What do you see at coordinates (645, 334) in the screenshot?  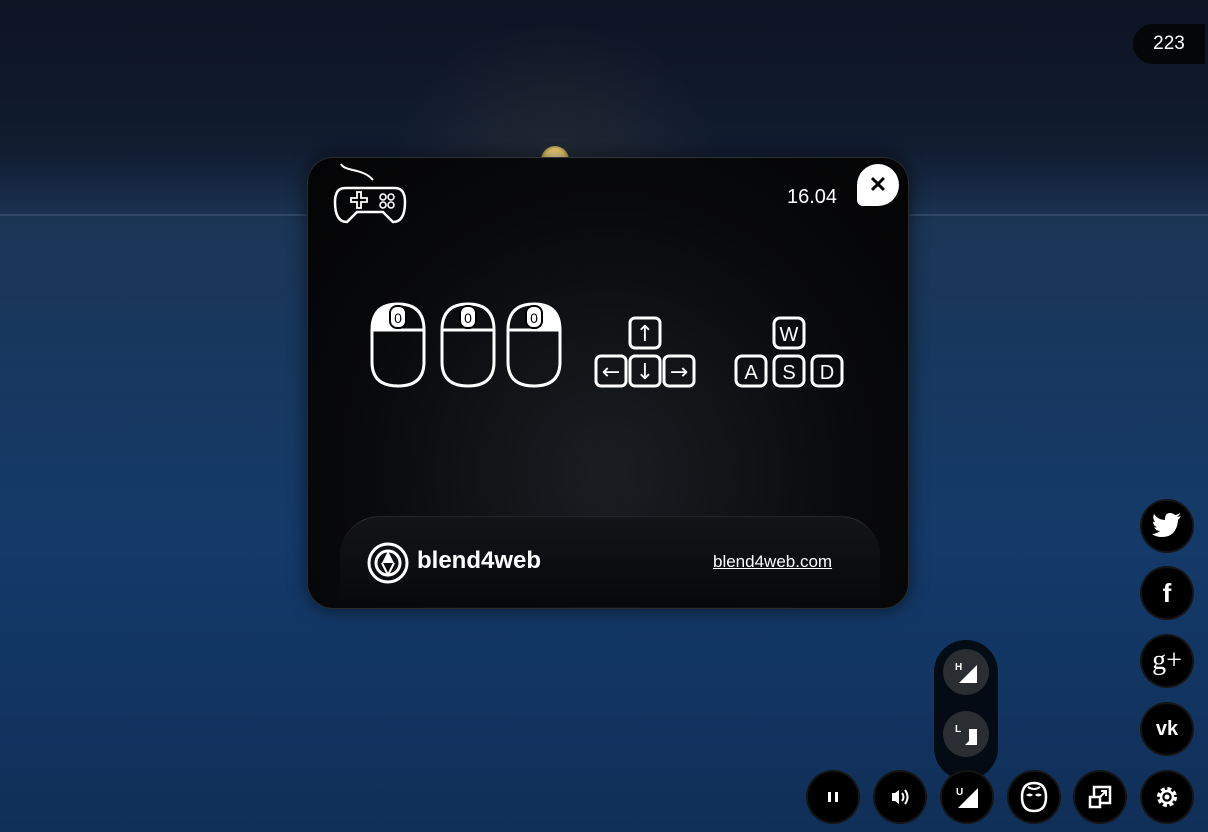 I see `arrow-up-label: ↑` at bounding box center [645, 334].